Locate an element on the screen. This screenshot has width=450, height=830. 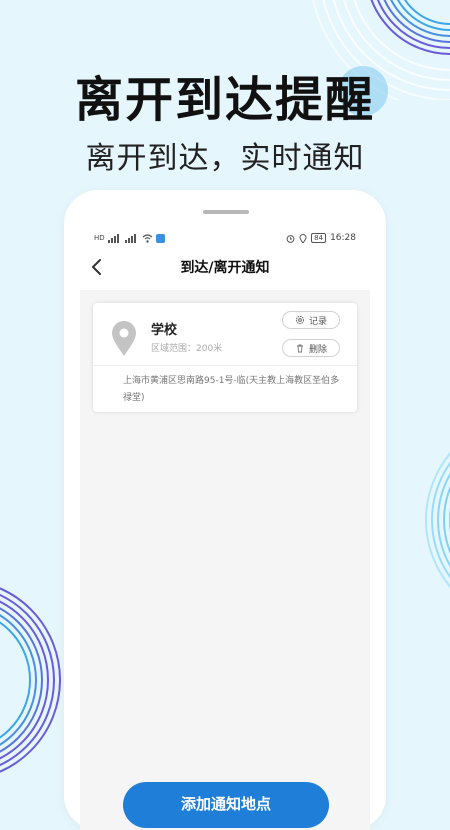
record-label: 记录 is located at coordinates (317, 321).